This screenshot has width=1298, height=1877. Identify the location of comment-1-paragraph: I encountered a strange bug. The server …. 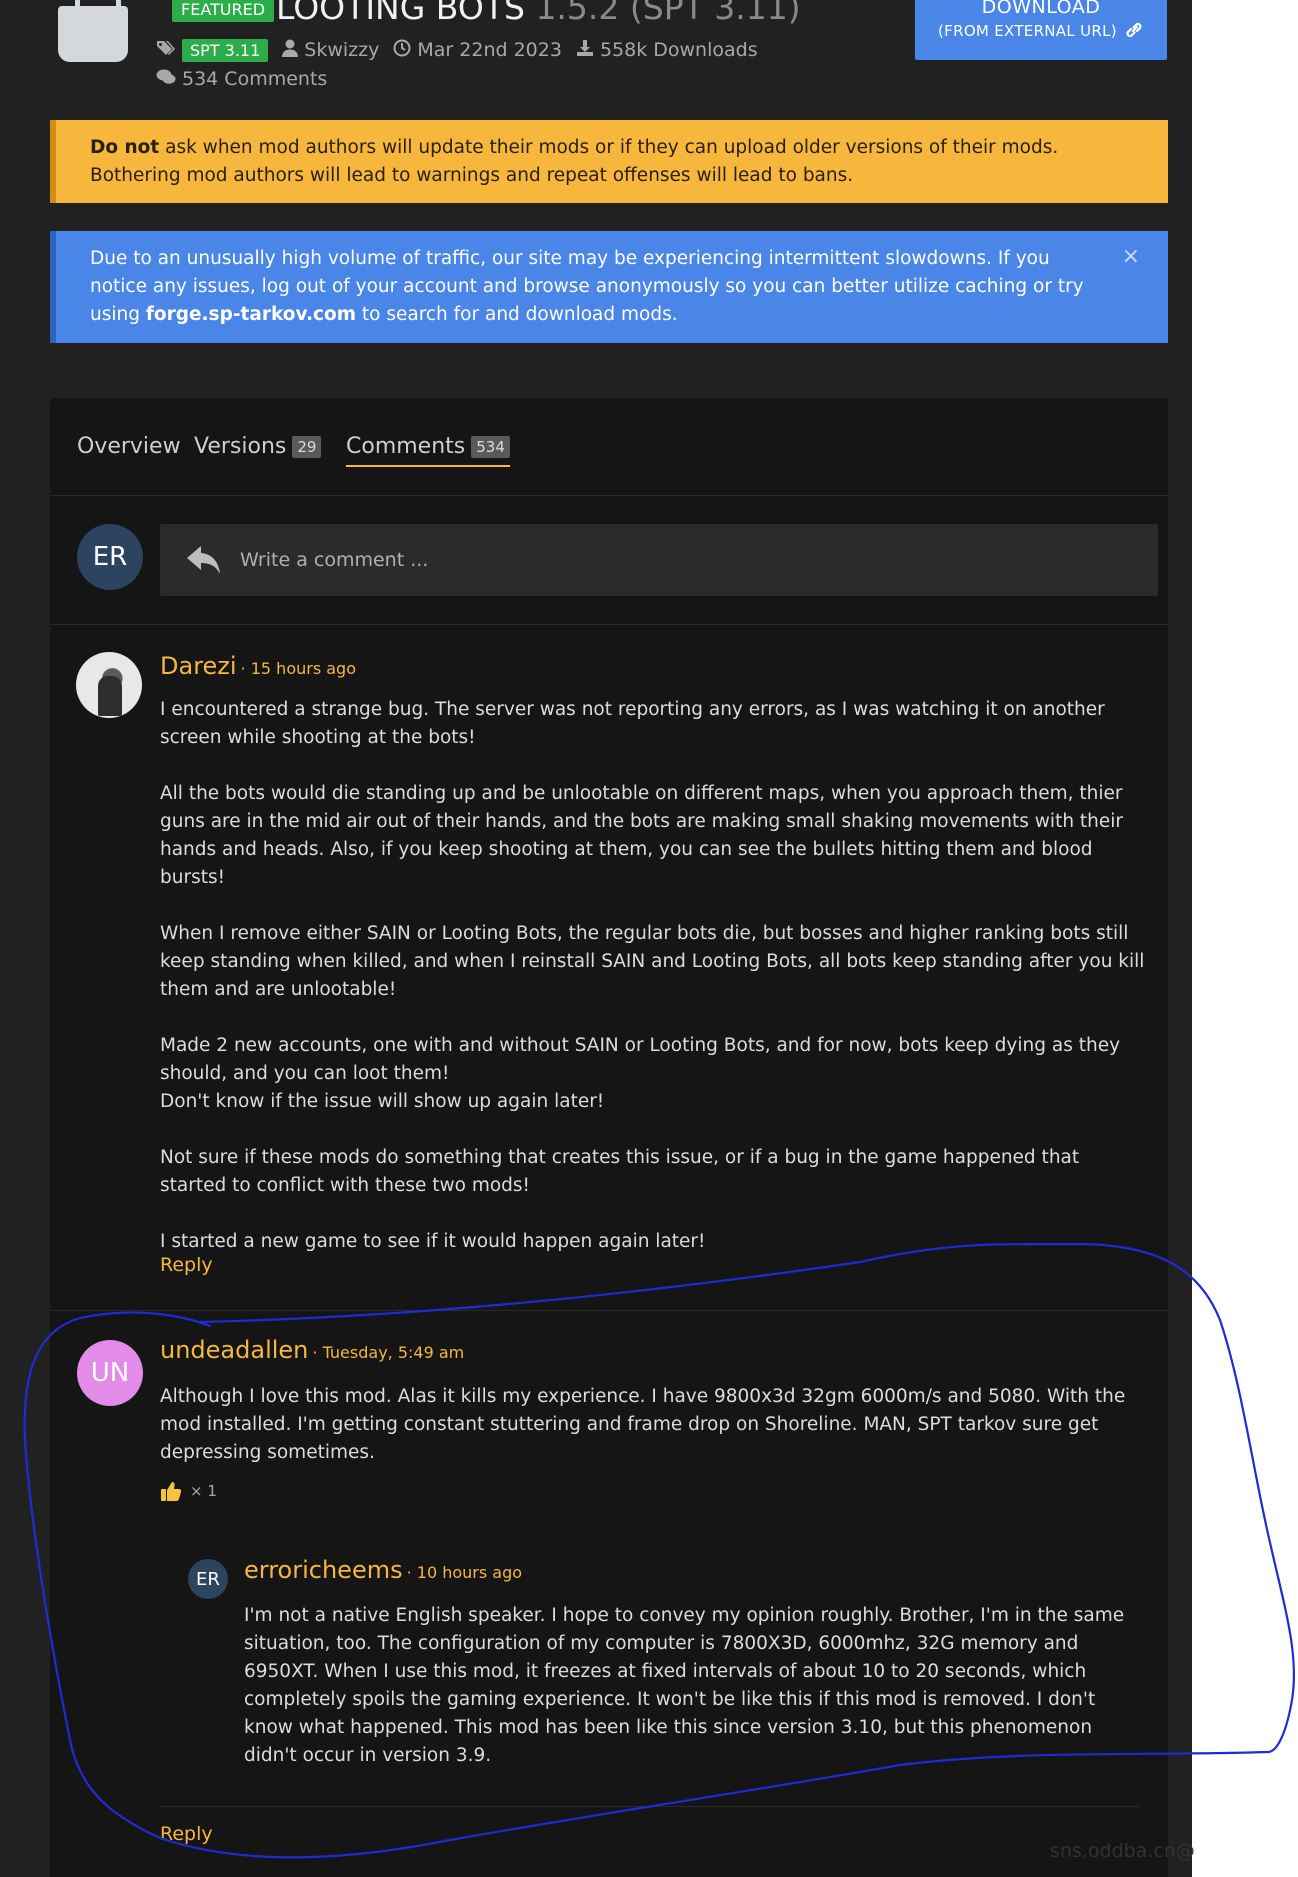
(632, 723).